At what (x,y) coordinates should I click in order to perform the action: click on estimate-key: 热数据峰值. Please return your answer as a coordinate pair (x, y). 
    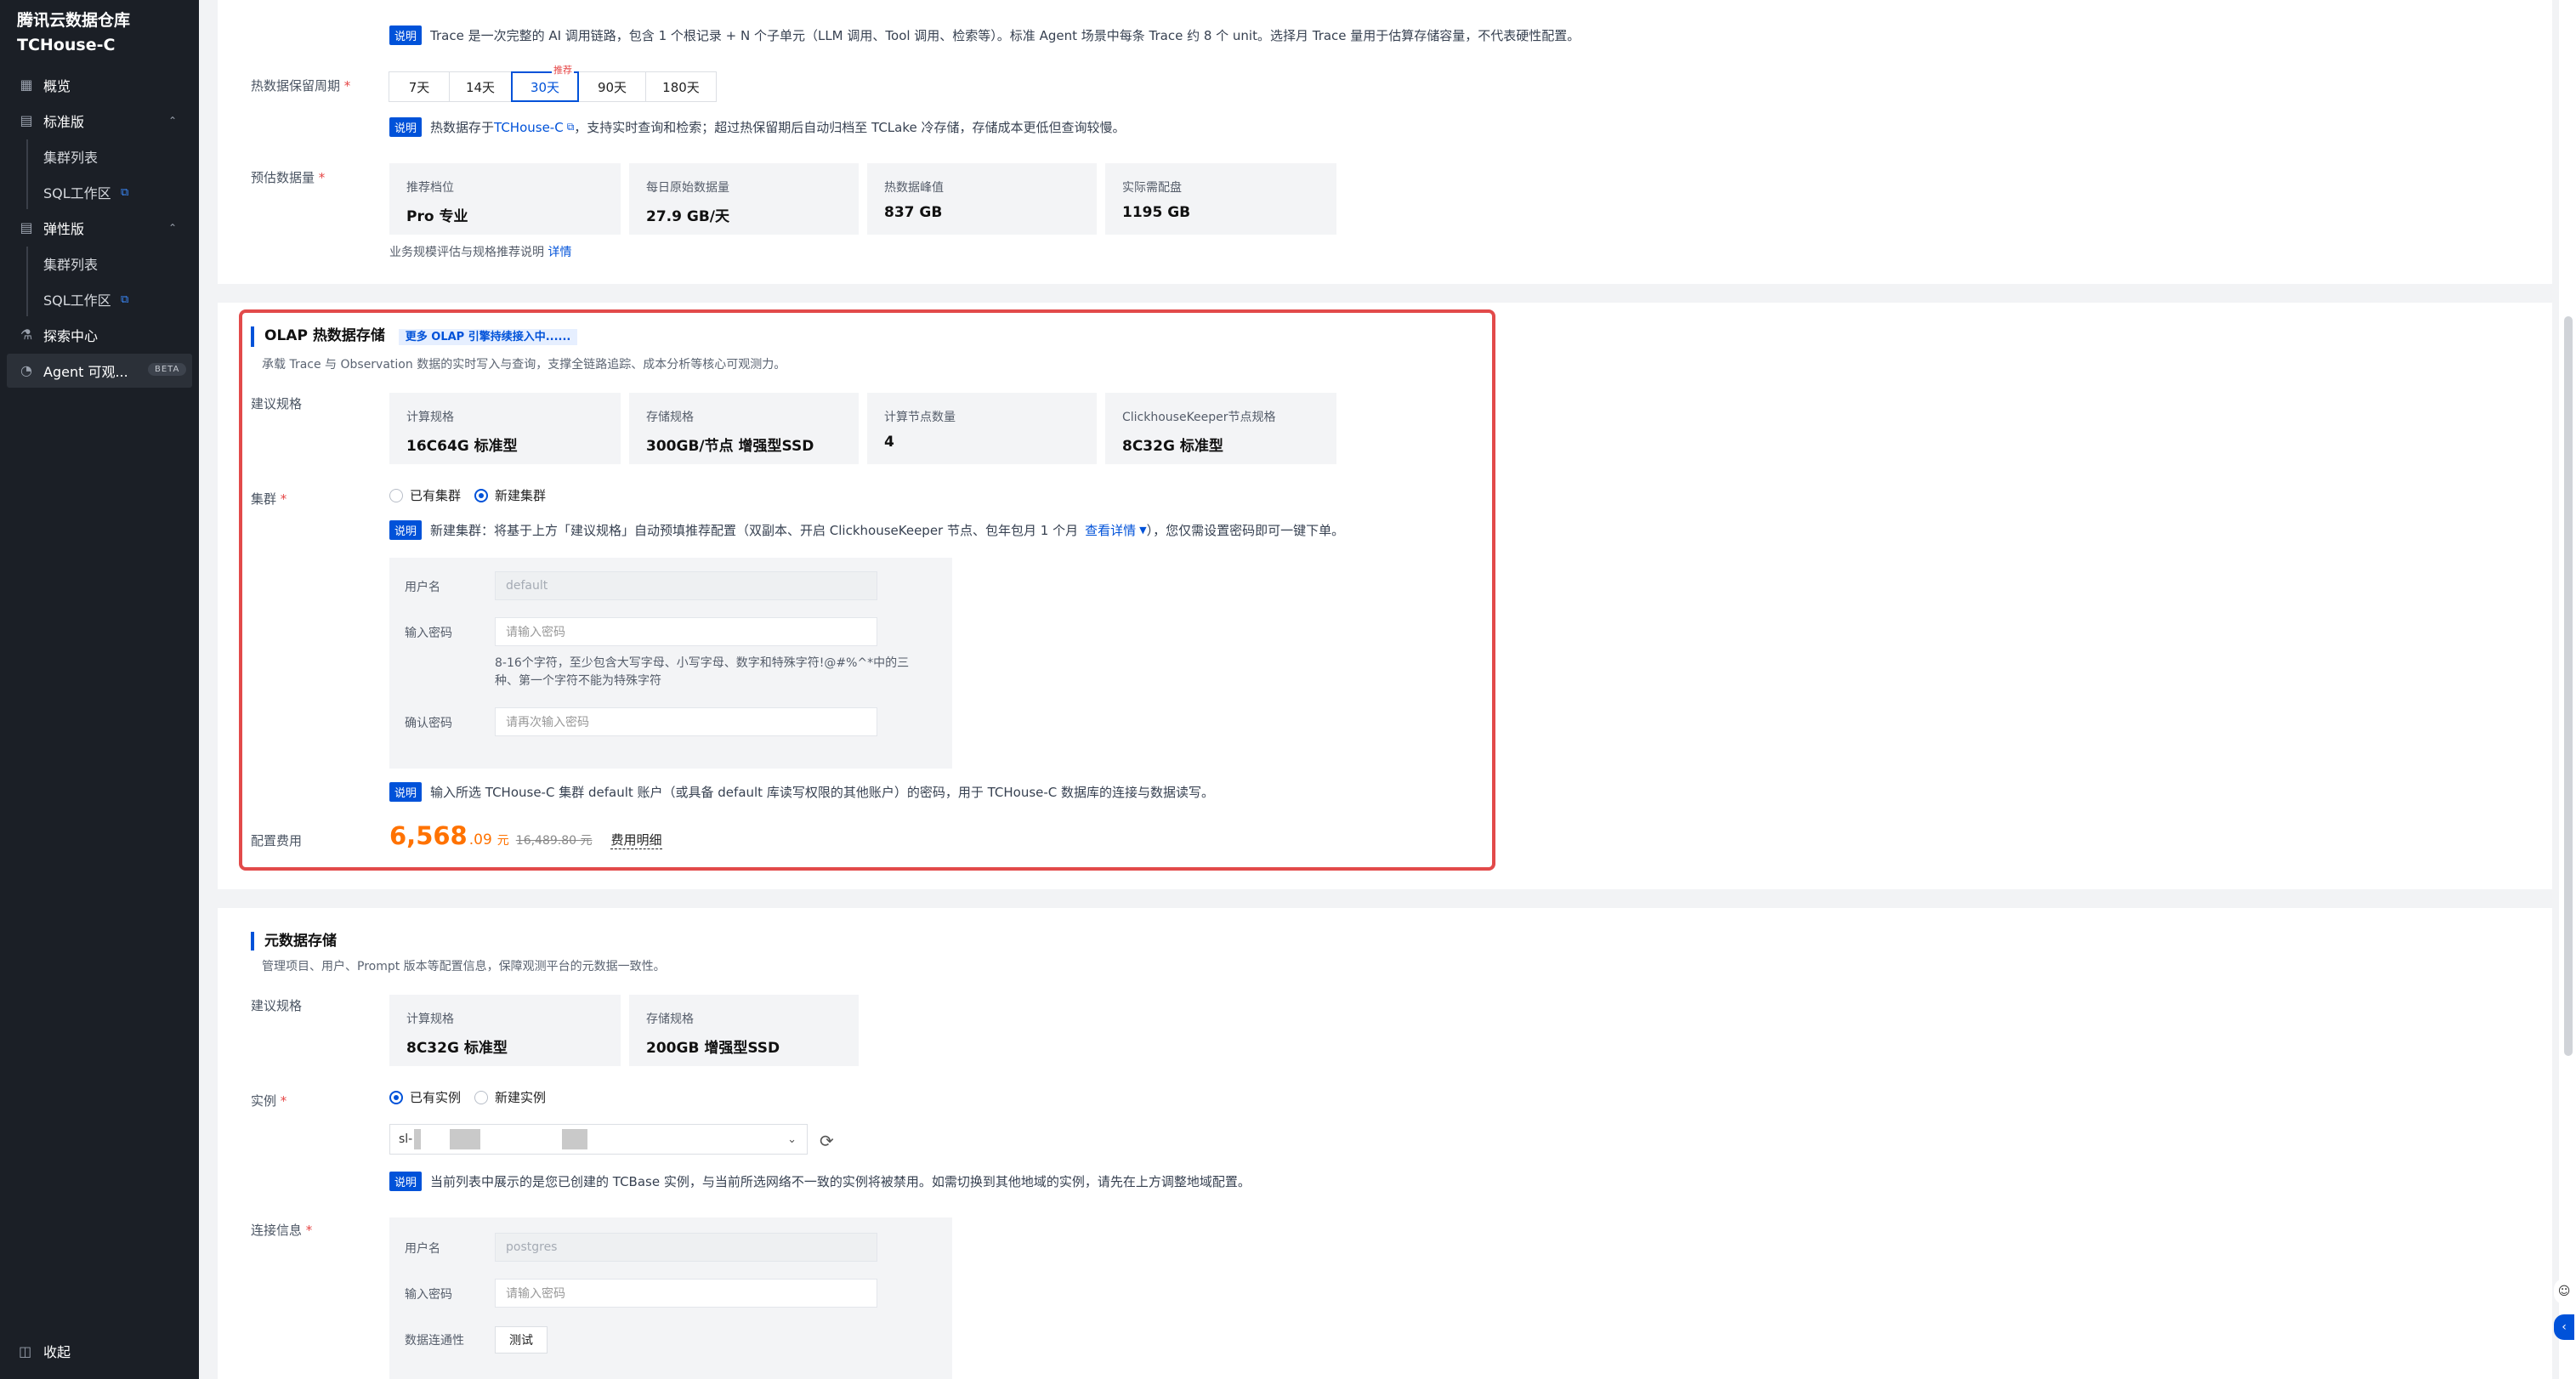
    Looking at the image, I should click on (914, 188).